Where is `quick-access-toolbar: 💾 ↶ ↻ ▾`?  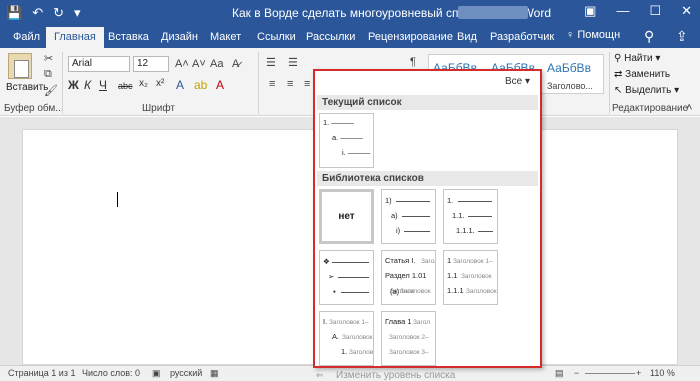
quick-access-toolbar: 💾 ↶ ↻ ▾ is located at coordinates (43, 12).